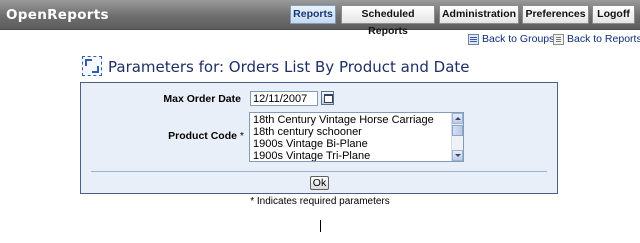  I want to click on scroll-down-icon, so click(457, 155).